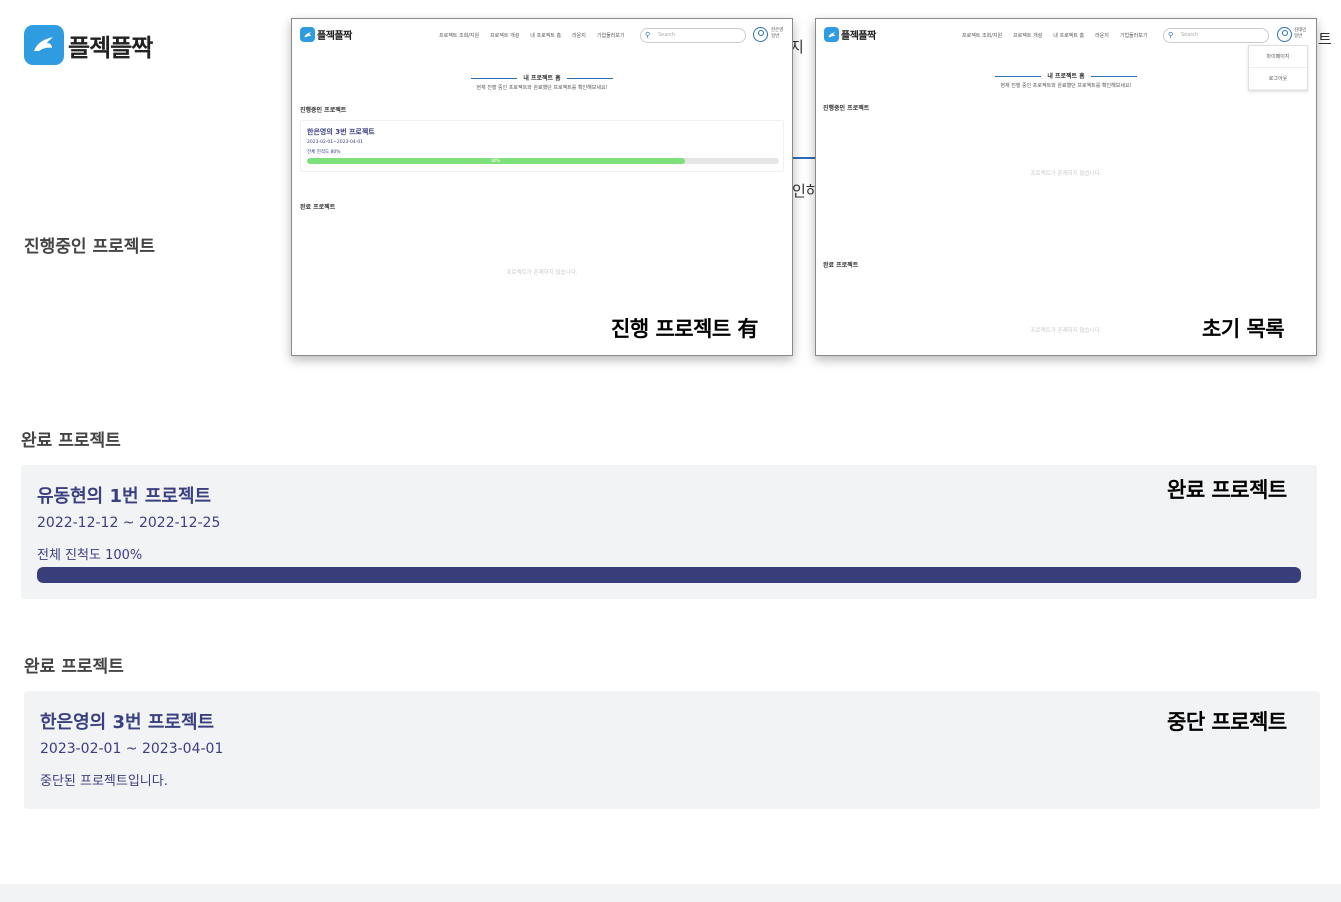 Image resolution: width=1341 pixels, height=902 pixels. Describe the element at coordinates (110, 47) in the screenshot. I see `brand-name: 플젝플짝` at that location.